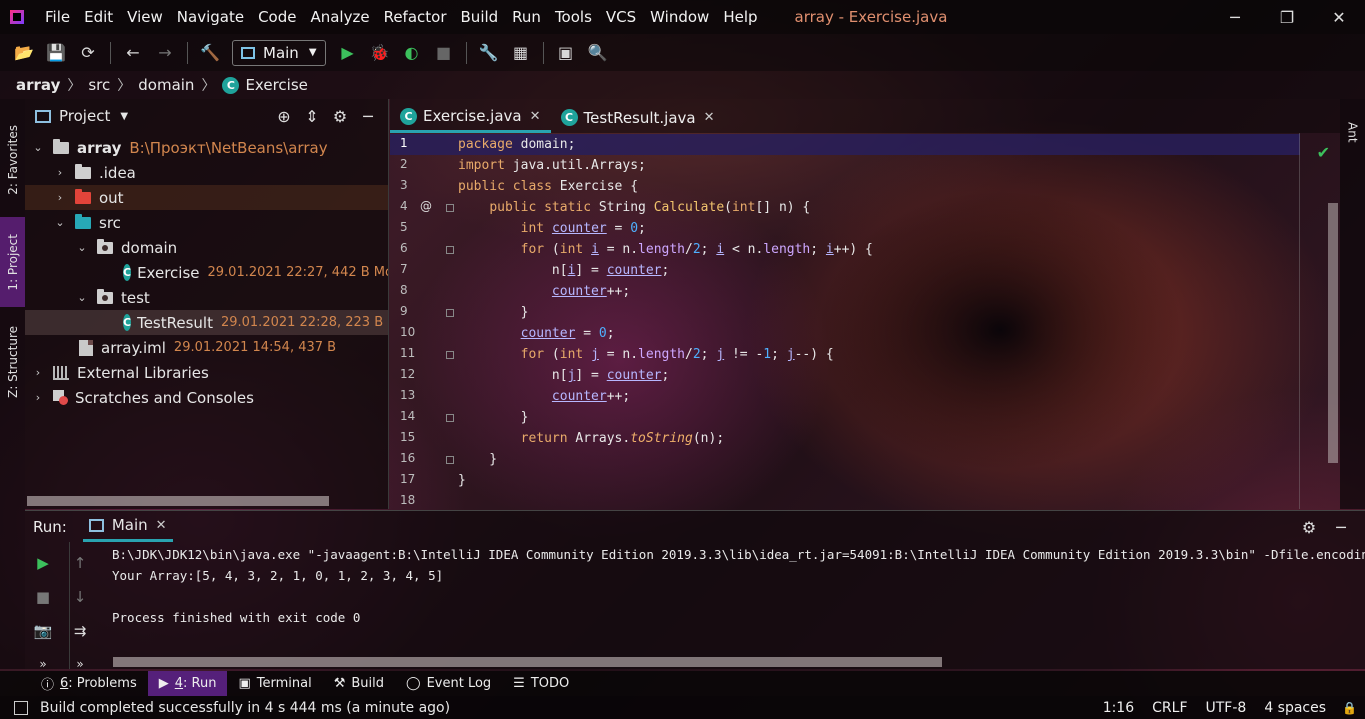  Describe the element at coordinates (1226, 708) in the screenshot. I see `file-encoding: UTF-8` at that location.